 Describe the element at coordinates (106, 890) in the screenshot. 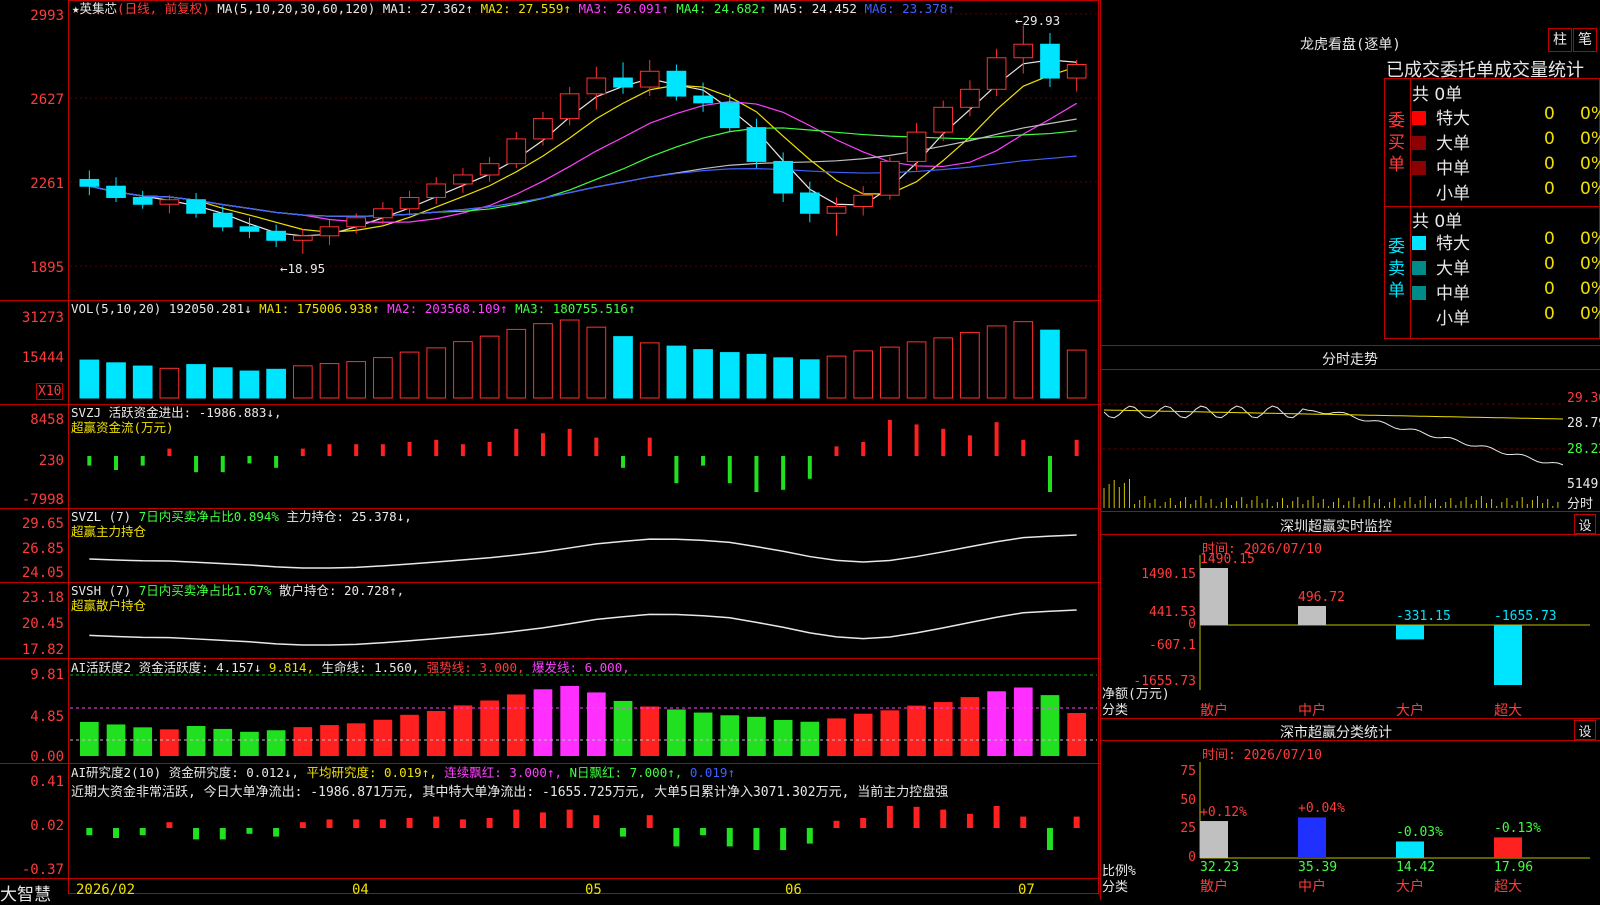

I see `date-tick-1: 2026/02` at that location.